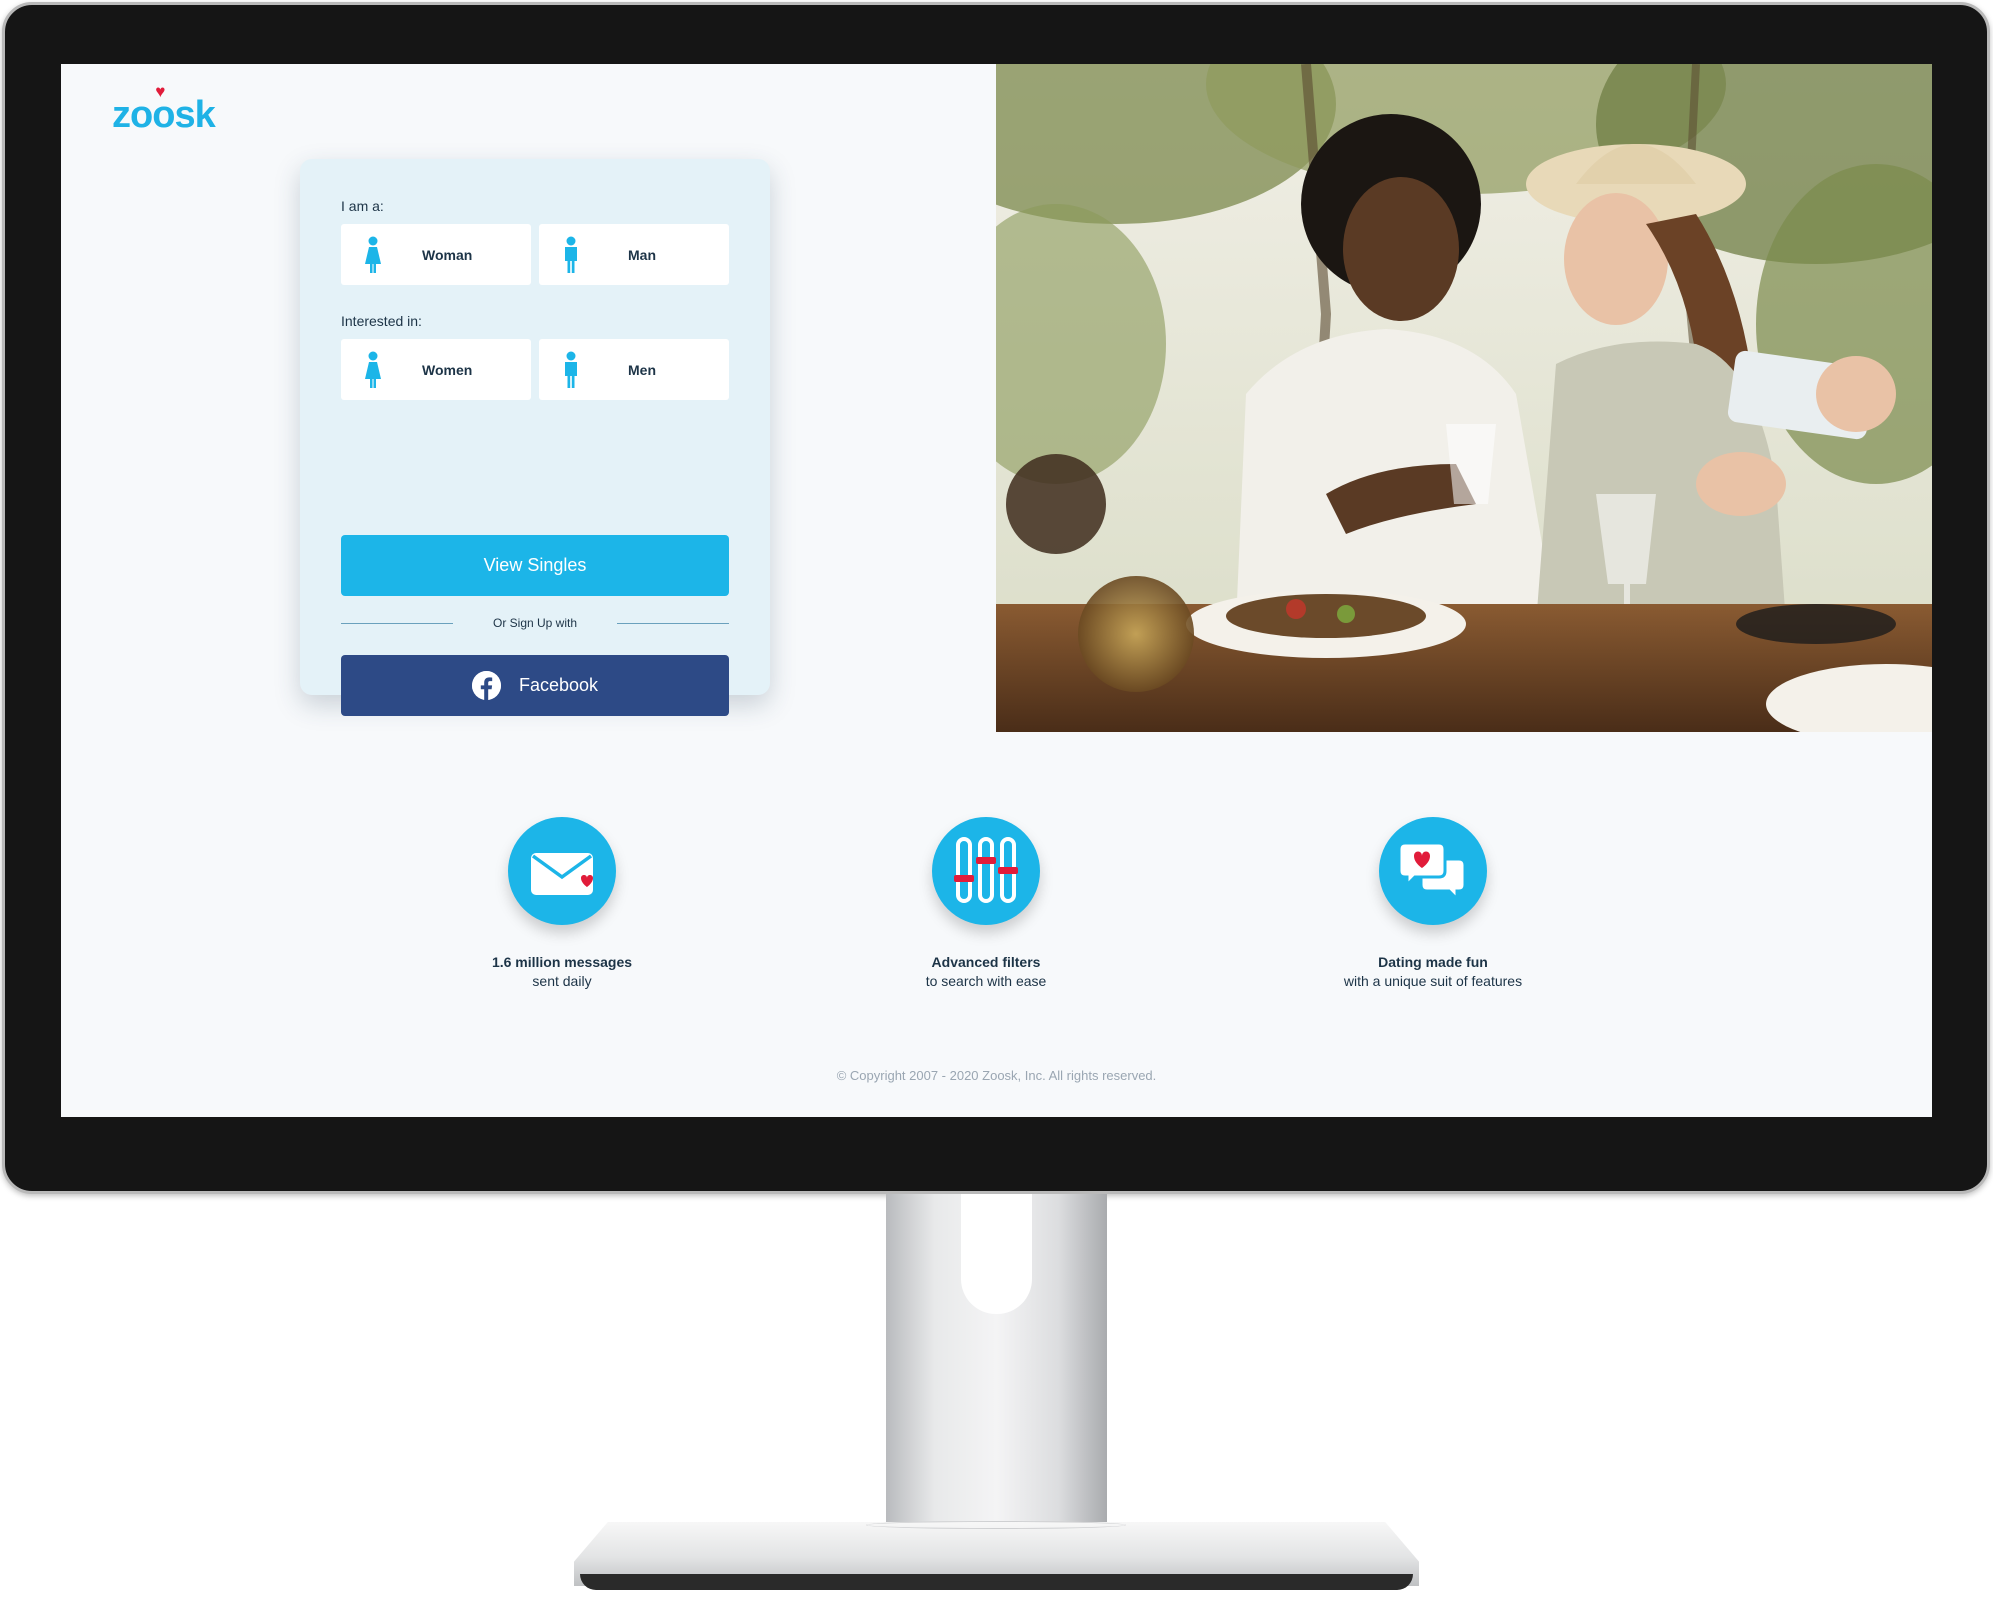 The height and width of the screenshot is (1605, 1993). What do you see at coordinates (486, 685) in the screenshot?
I see `facebook-icon` at bounding box center [486, 685].